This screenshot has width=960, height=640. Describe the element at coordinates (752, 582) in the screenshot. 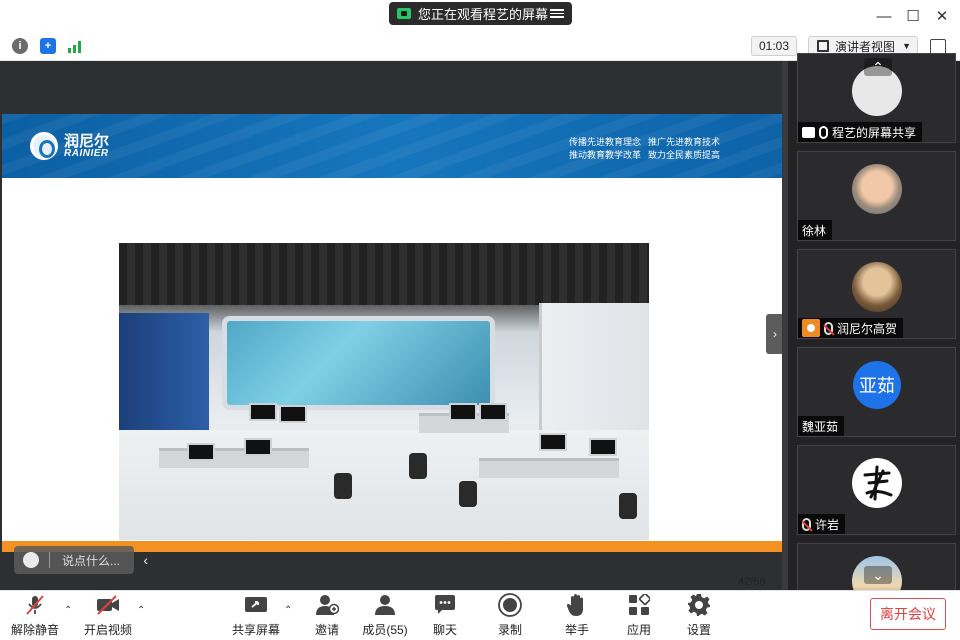

I see `page-number: 42/56` at that location.